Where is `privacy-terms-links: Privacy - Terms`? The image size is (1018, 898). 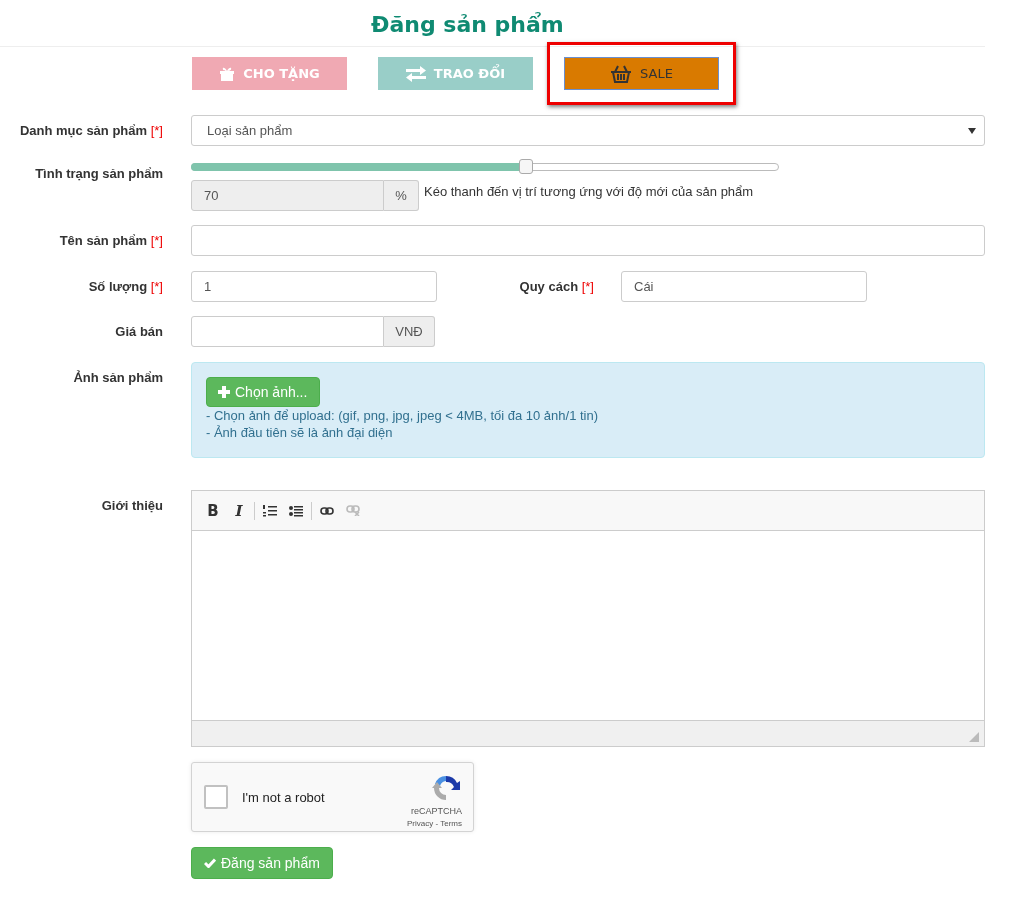
privacy-terms-links: Privacy - Terms is located at coordinates (434, 823).